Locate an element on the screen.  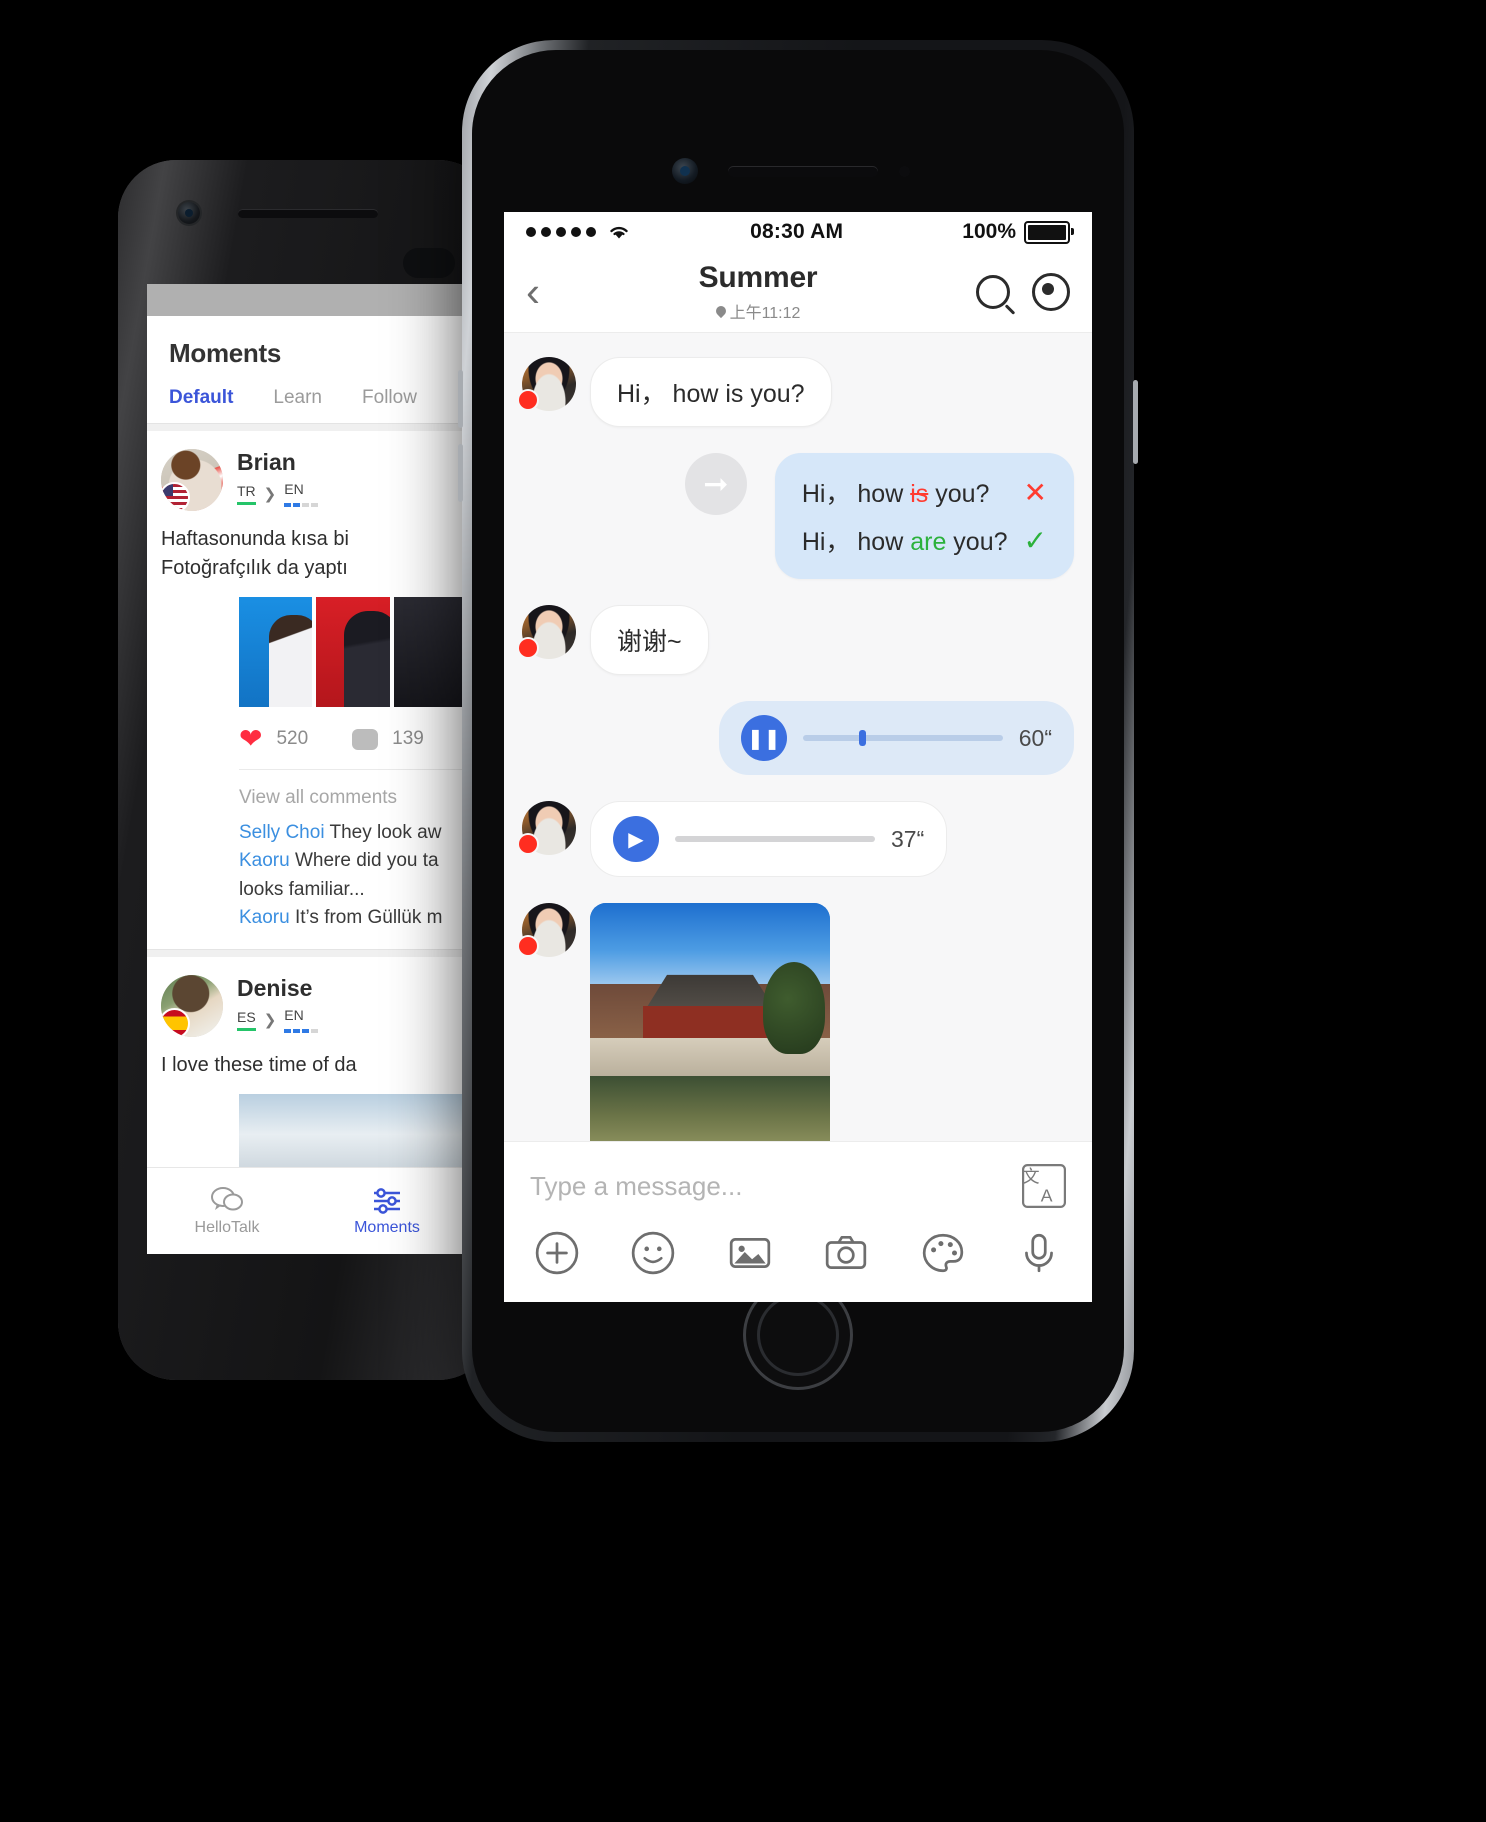
doodle-button is located at coordinates (943, 1253).